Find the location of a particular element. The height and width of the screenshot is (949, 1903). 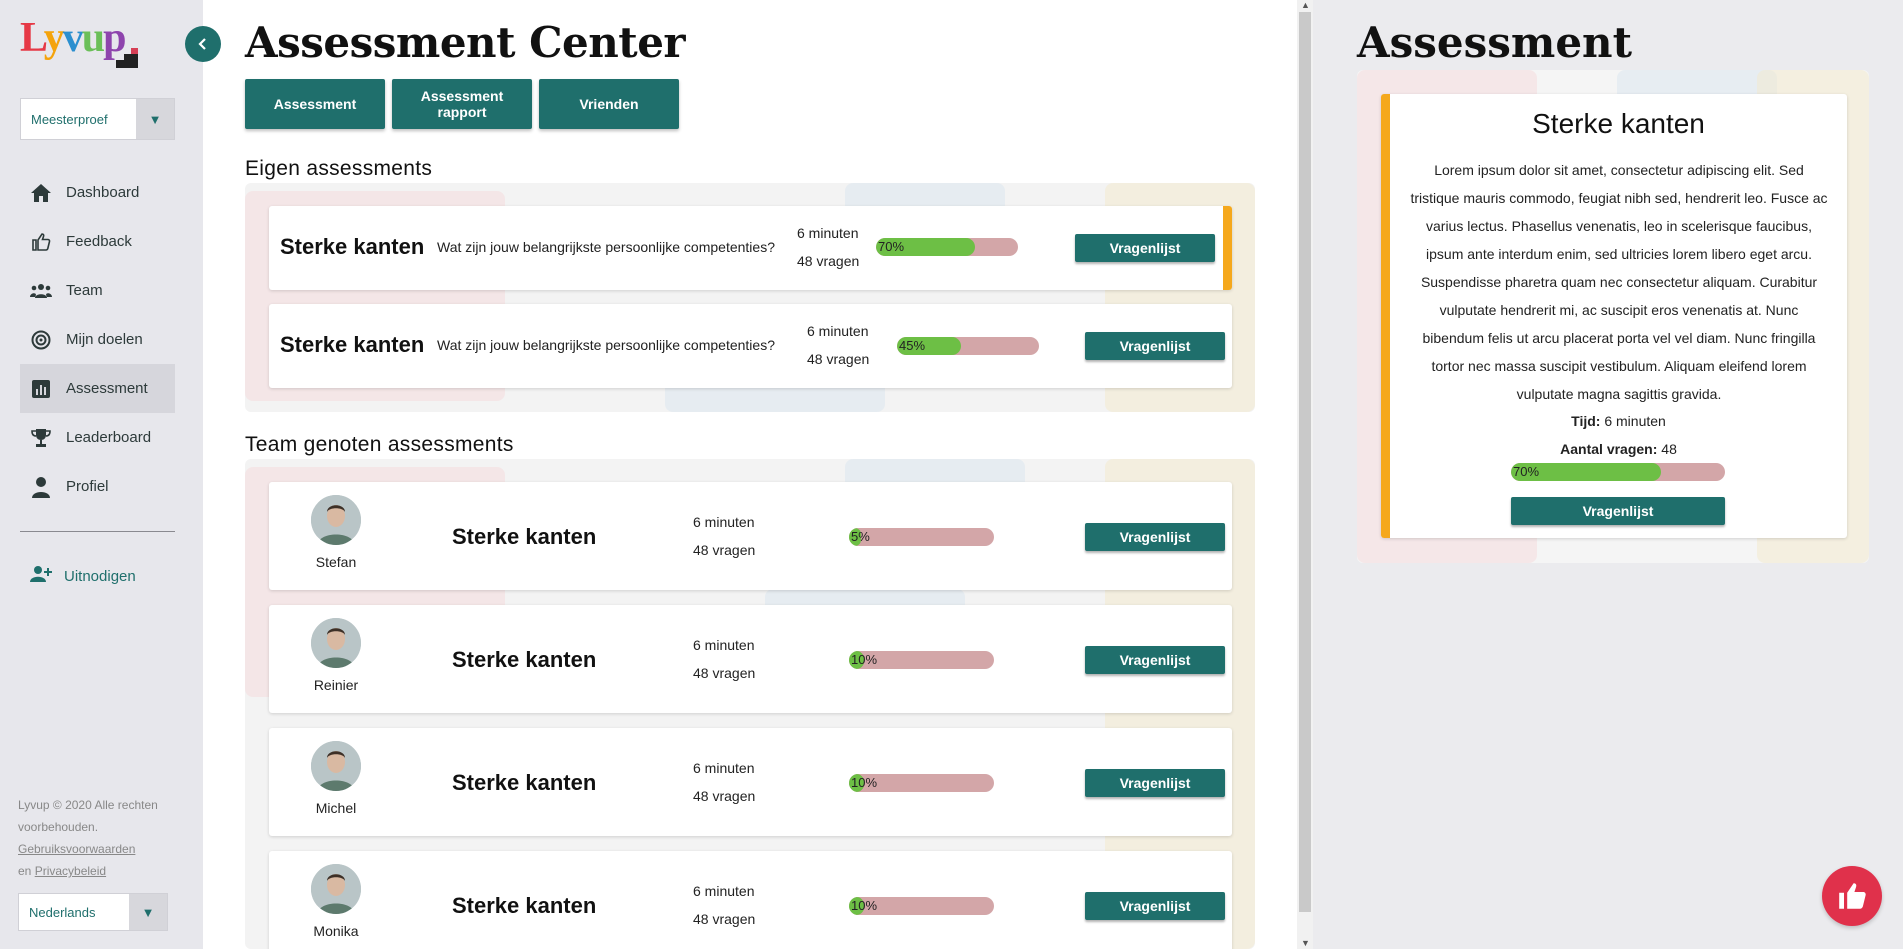

sidebar-item-leaderboard: Leaderboard is located at coordinates (97, 437).